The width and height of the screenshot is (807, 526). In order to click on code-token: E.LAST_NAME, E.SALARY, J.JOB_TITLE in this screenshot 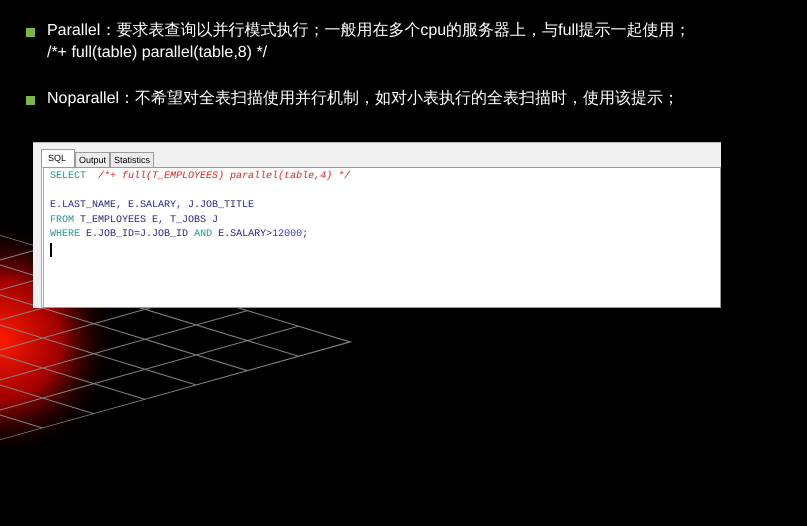, I will do `click(152, 205)`.